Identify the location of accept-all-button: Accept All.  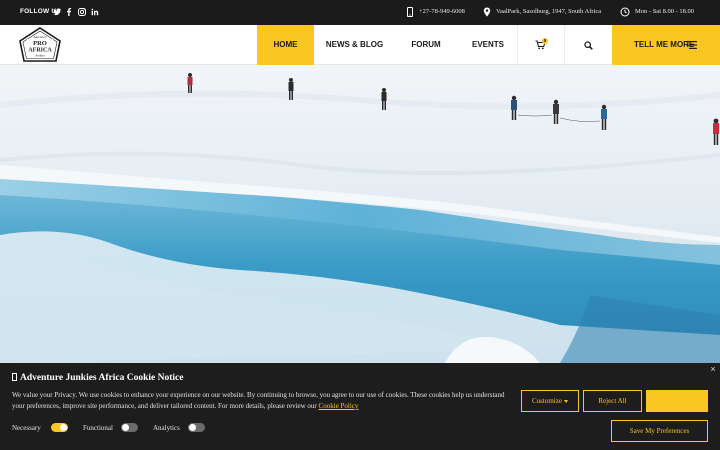
(677, 401).